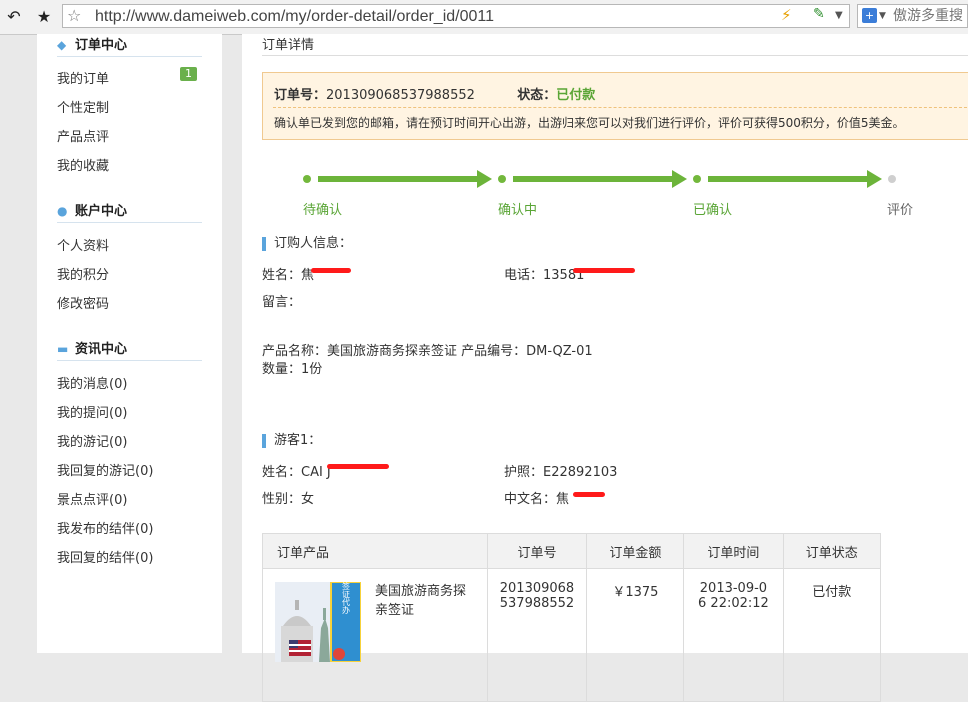  What do you see at coordinates (518, 210) in the screenshot?
I see `step-label-confirming: 确认中` at bounding box center [518, 210].